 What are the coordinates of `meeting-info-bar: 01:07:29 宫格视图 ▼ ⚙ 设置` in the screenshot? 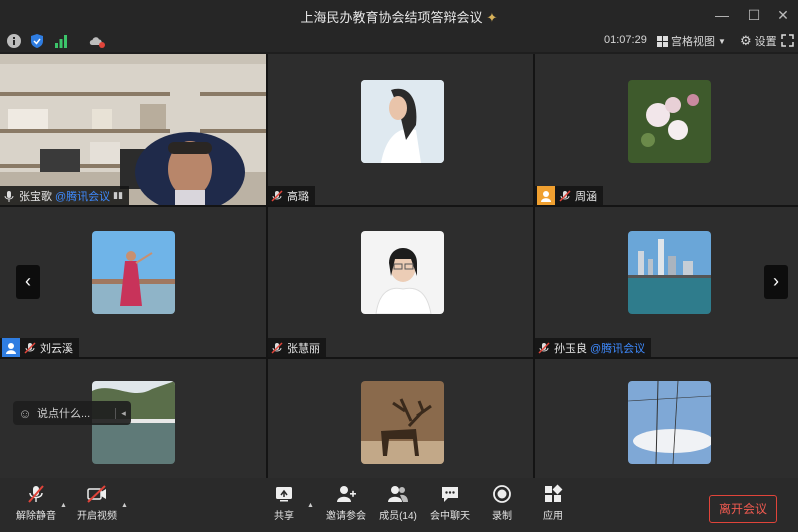 It's located at (399, 41).